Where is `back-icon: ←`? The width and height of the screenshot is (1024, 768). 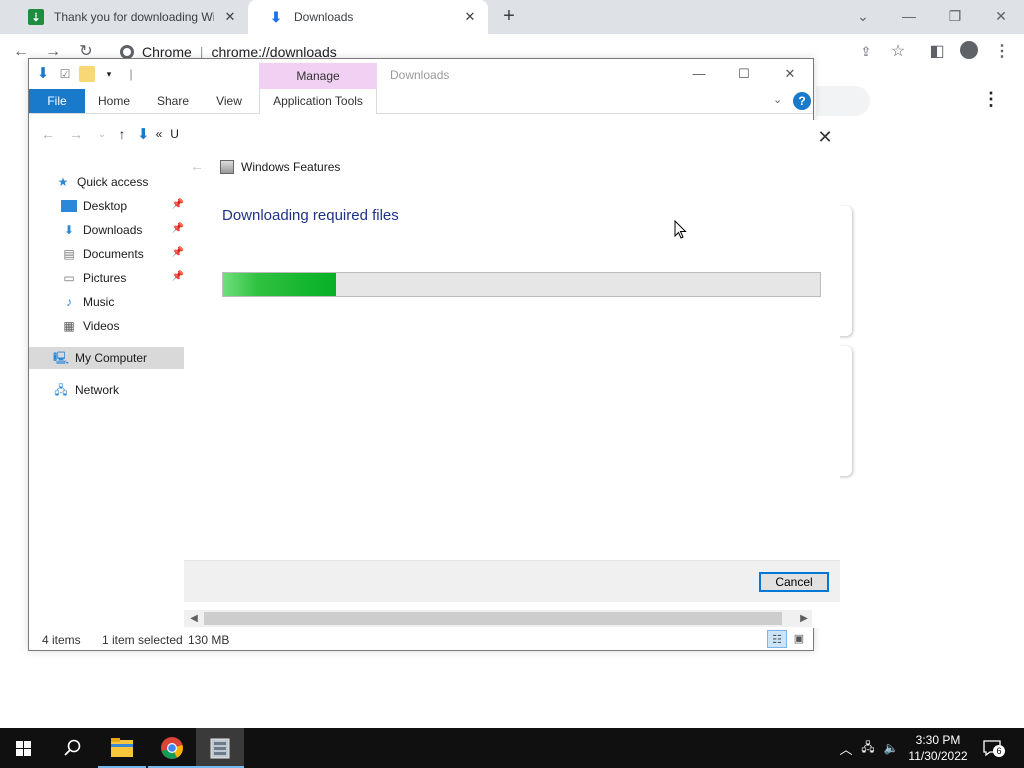 back-icon: ← is located at coordinates (48, 134).